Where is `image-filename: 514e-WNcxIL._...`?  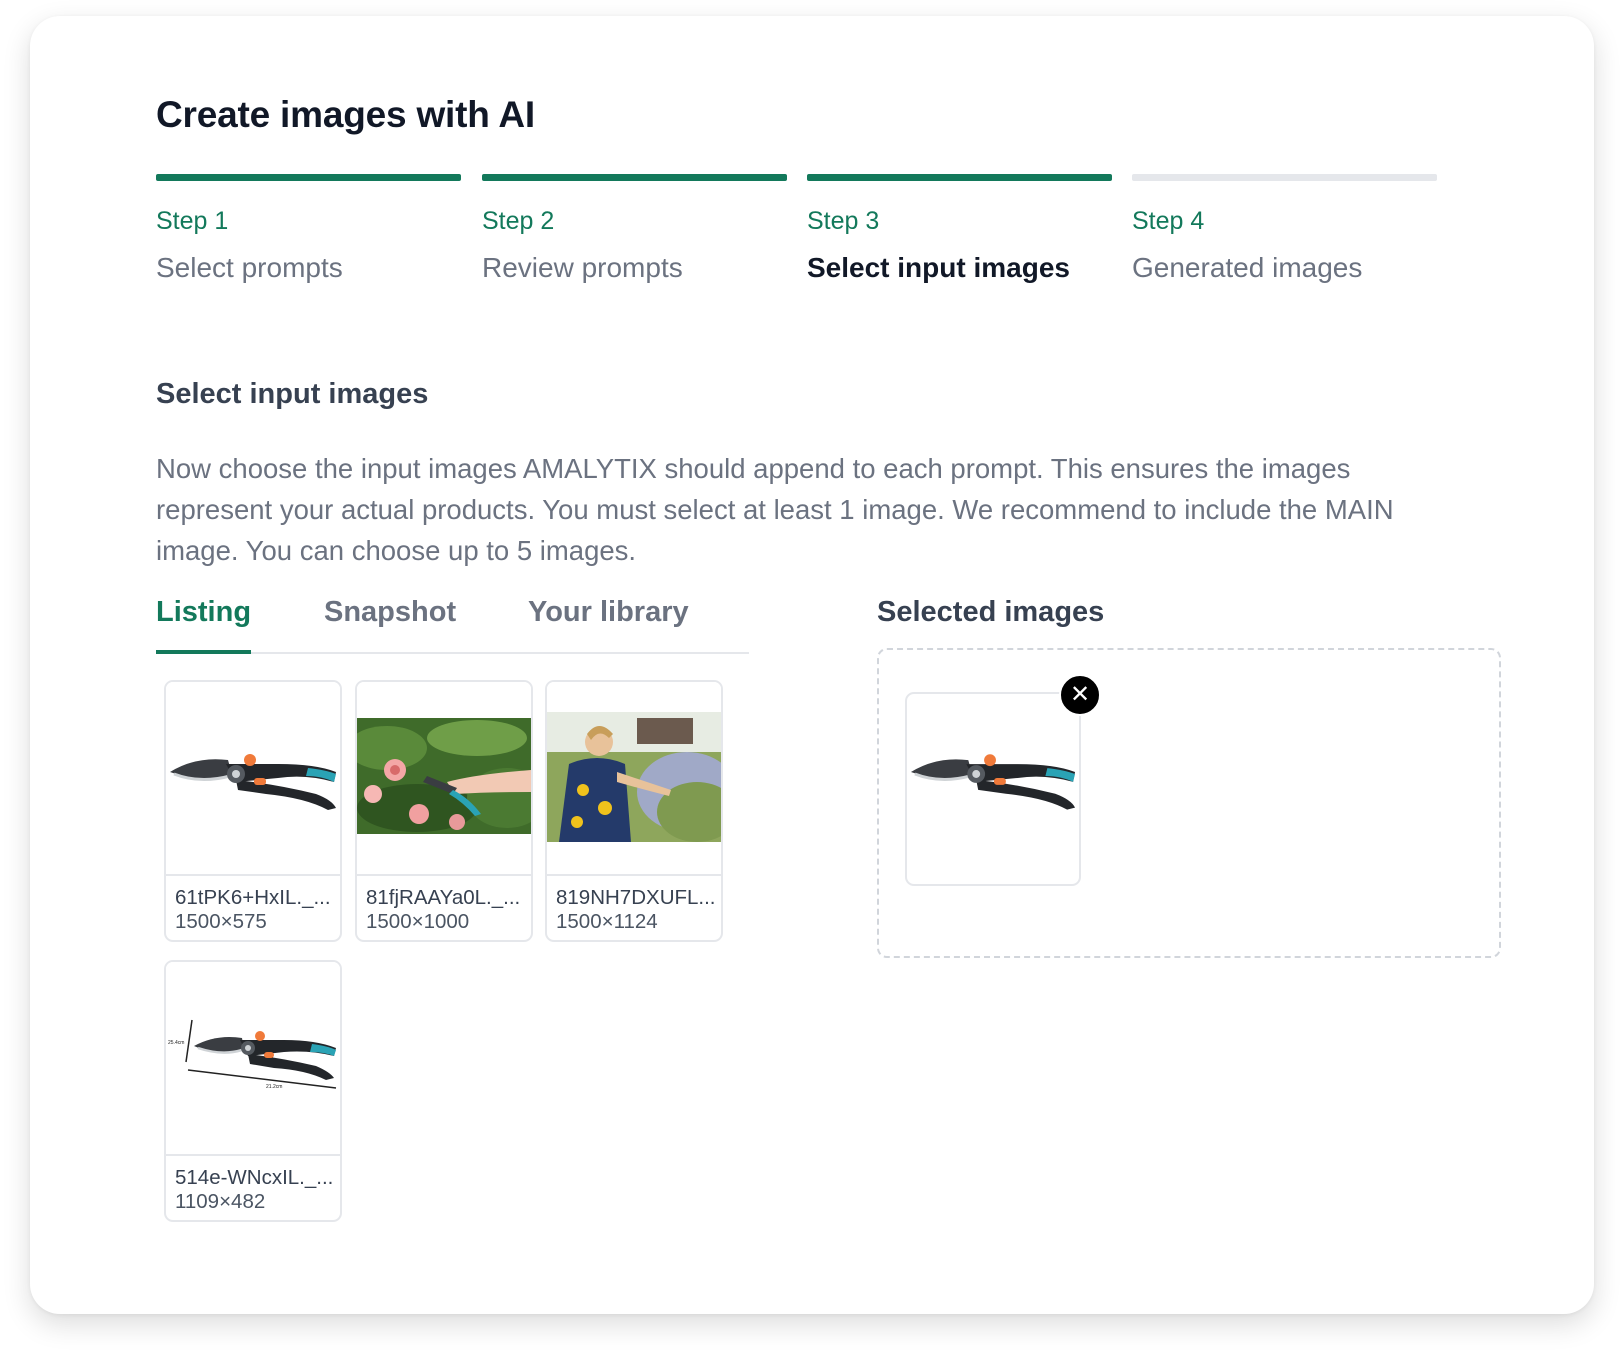
image-filename: 514e-WNcxIL._... is located at coordinates (254, 1177).